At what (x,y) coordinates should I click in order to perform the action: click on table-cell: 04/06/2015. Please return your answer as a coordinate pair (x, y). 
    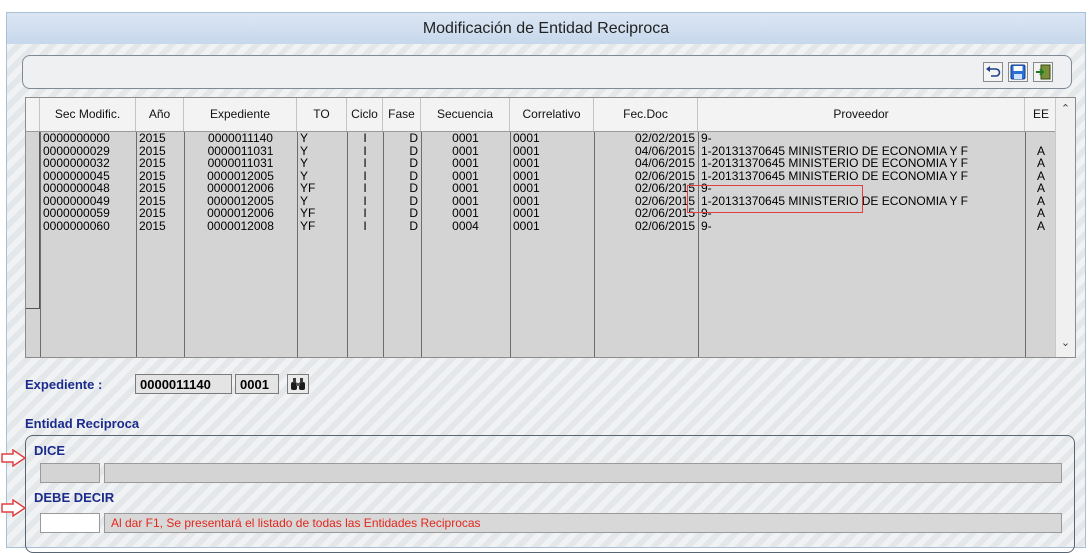
    Looking at the image, I should click on (664, 163).